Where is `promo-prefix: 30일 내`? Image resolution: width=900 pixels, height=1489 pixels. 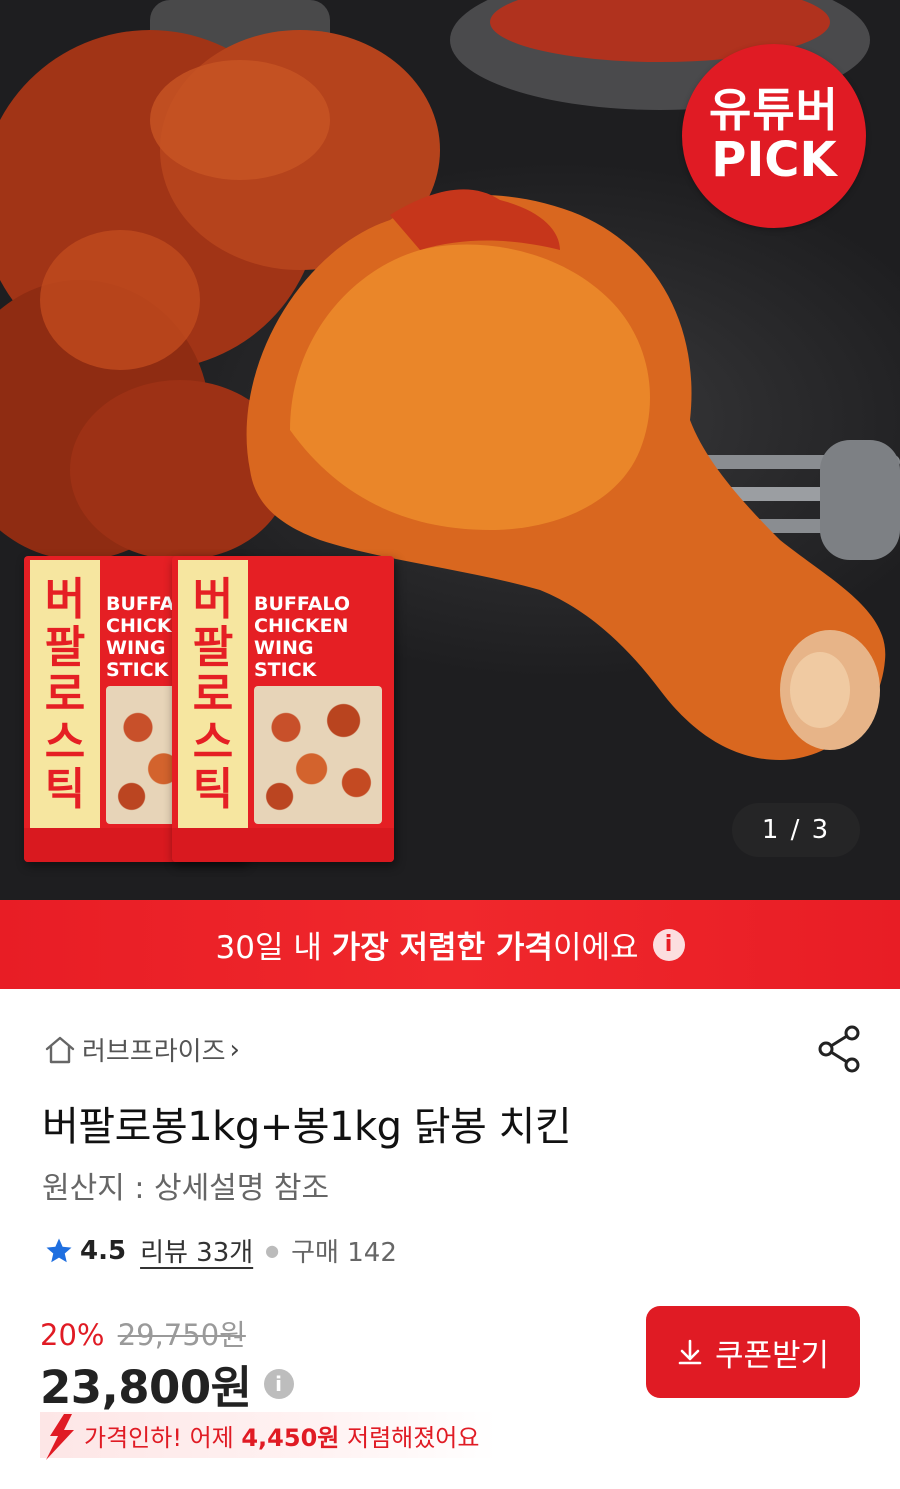
promo-prefix: 30일 내 is located at coordinates (273, 948).